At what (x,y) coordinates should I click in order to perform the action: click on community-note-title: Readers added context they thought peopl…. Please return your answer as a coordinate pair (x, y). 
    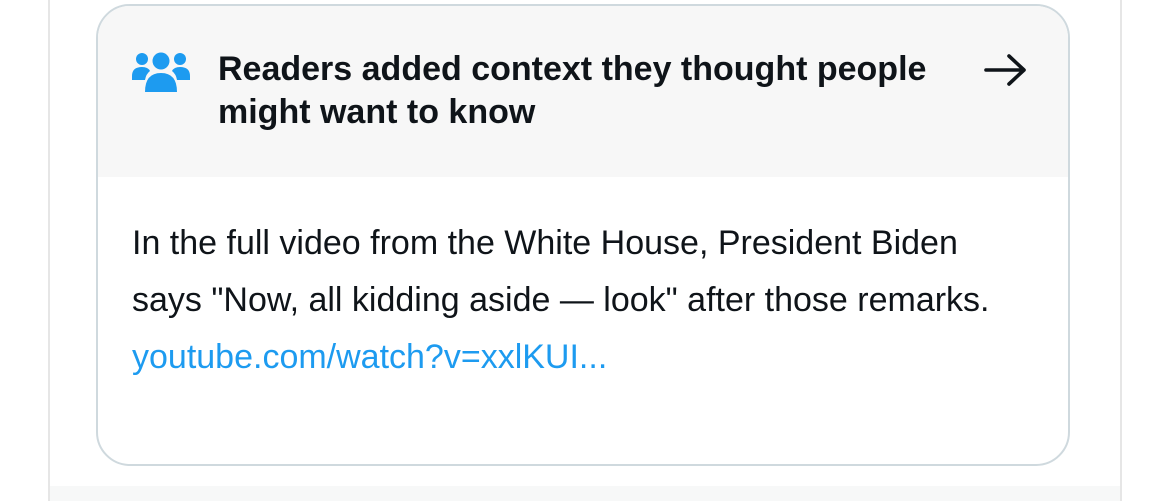
    Looking at the image, I should click on (572, 90).